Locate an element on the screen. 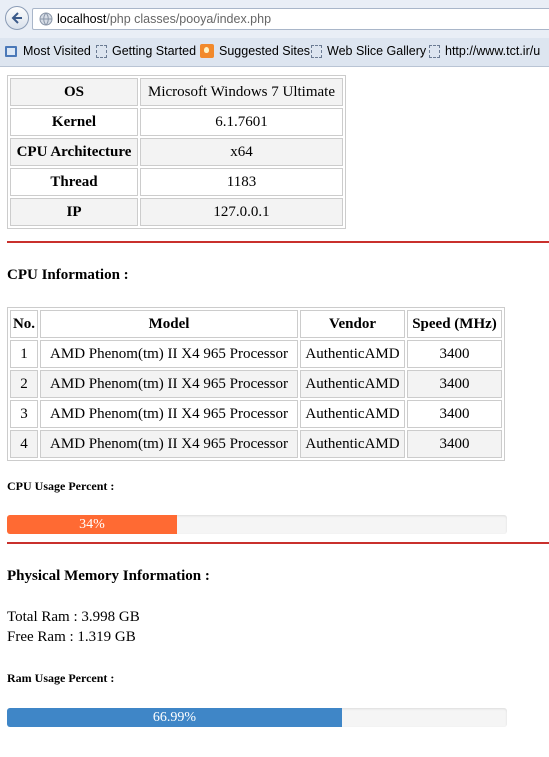  bookmark-suggested-sites: Suggested Sites is located at coordinates (255, 51).